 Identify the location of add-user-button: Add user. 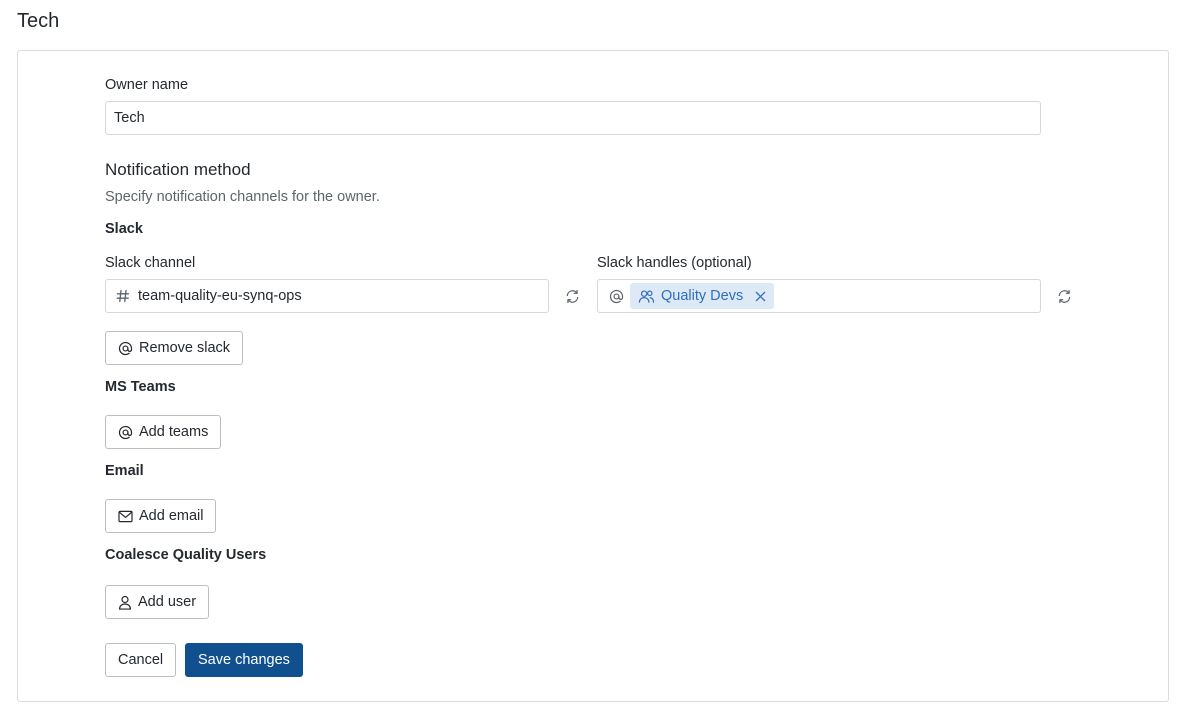
(157, 602).